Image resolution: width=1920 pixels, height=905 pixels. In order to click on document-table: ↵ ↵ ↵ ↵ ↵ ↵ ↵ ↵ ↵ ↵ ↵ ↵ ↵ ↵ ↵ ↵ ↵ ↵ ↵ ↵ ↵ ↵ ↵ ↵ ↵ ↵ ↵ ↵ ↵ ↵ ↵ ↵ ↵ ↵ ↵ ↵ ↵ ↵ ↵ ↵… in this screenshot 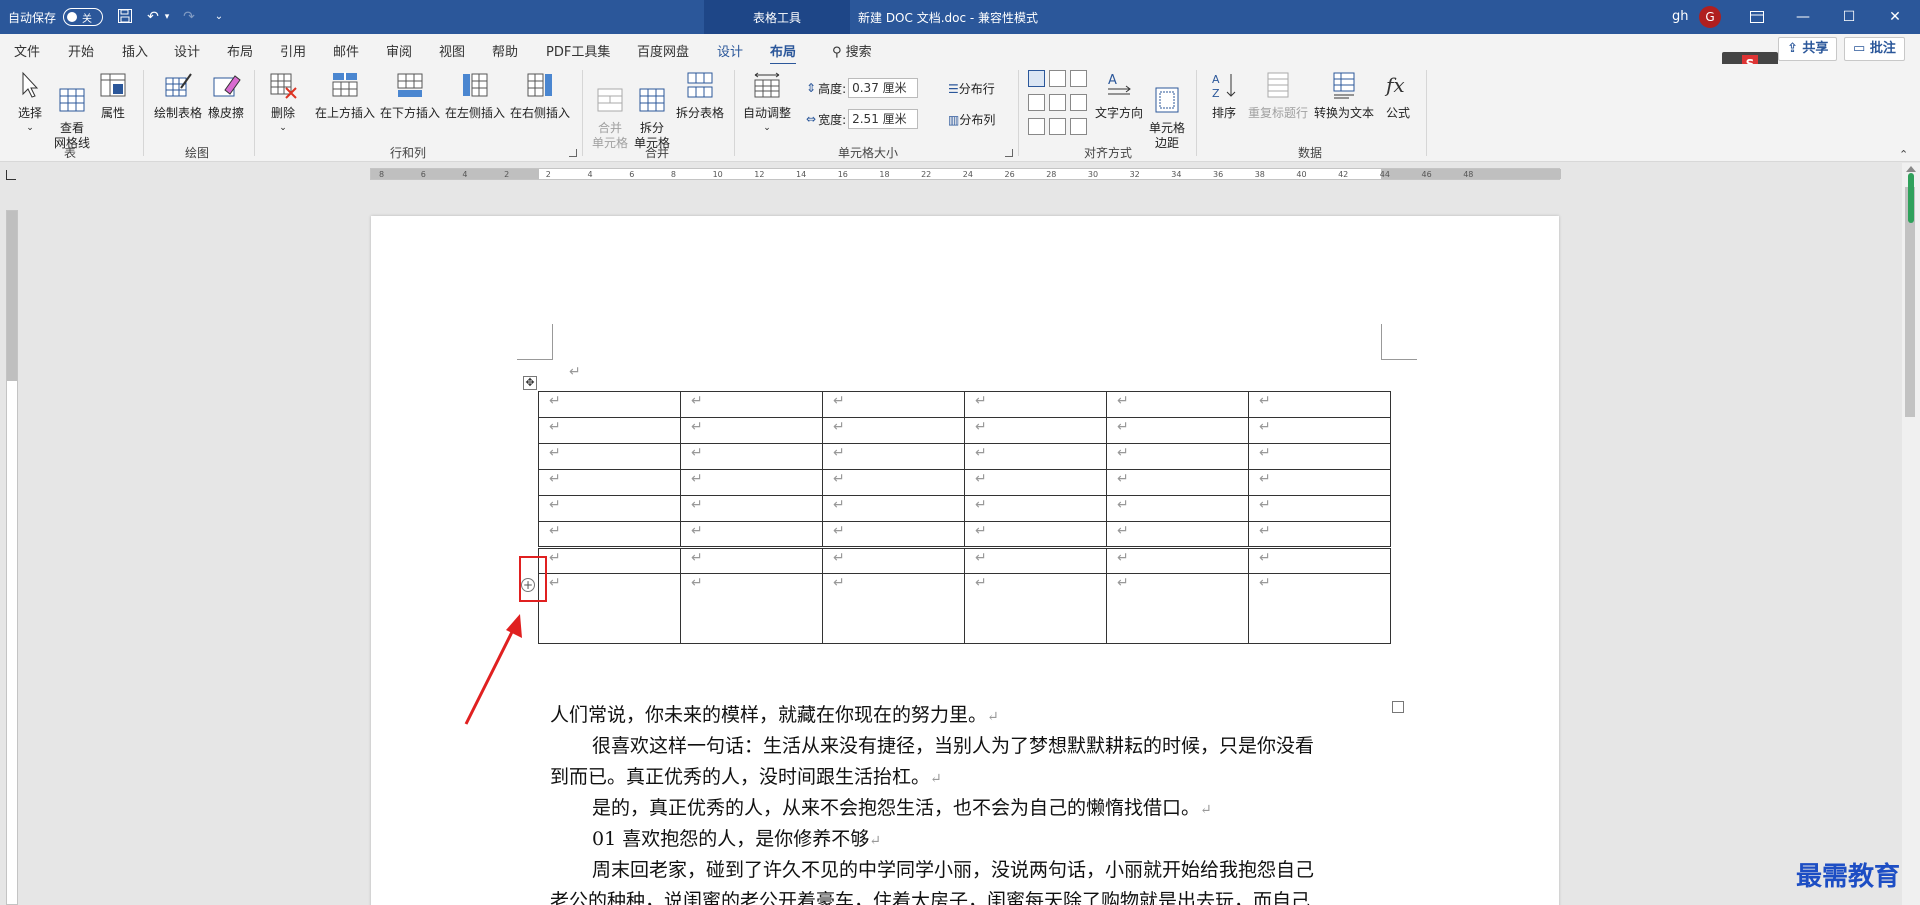, I will do `click(964, 517)`.